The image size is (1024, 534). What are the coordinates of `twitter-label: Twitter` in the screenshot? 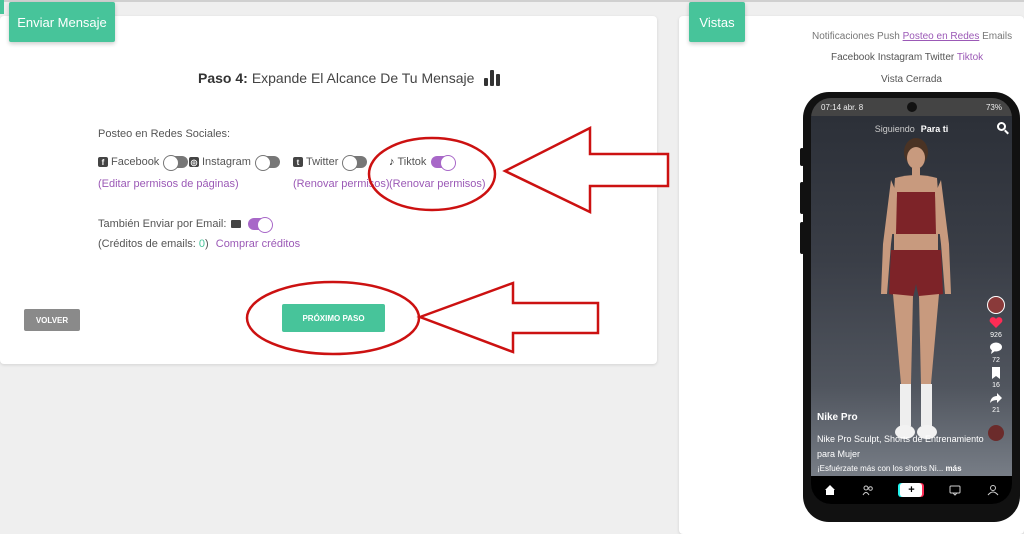 It's located at (322, 162).